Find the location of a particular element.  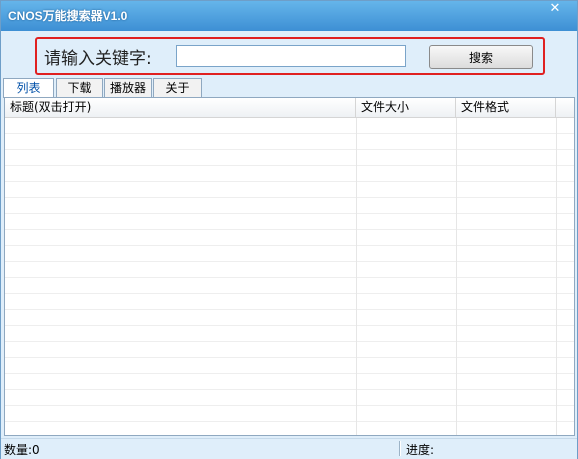

search-input is located at coordinates (291, 56).